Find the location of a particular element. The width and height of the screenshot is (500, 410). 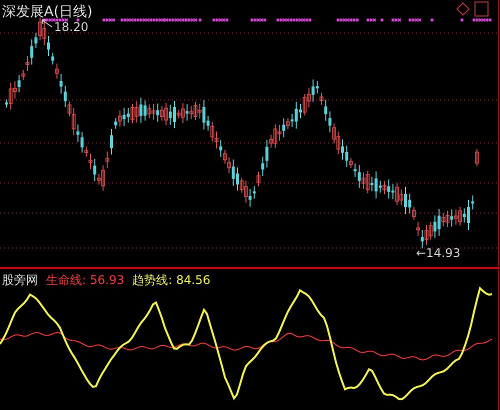

indicator-reading: 生命线: 56.93 is located at coordinates (85, 280).